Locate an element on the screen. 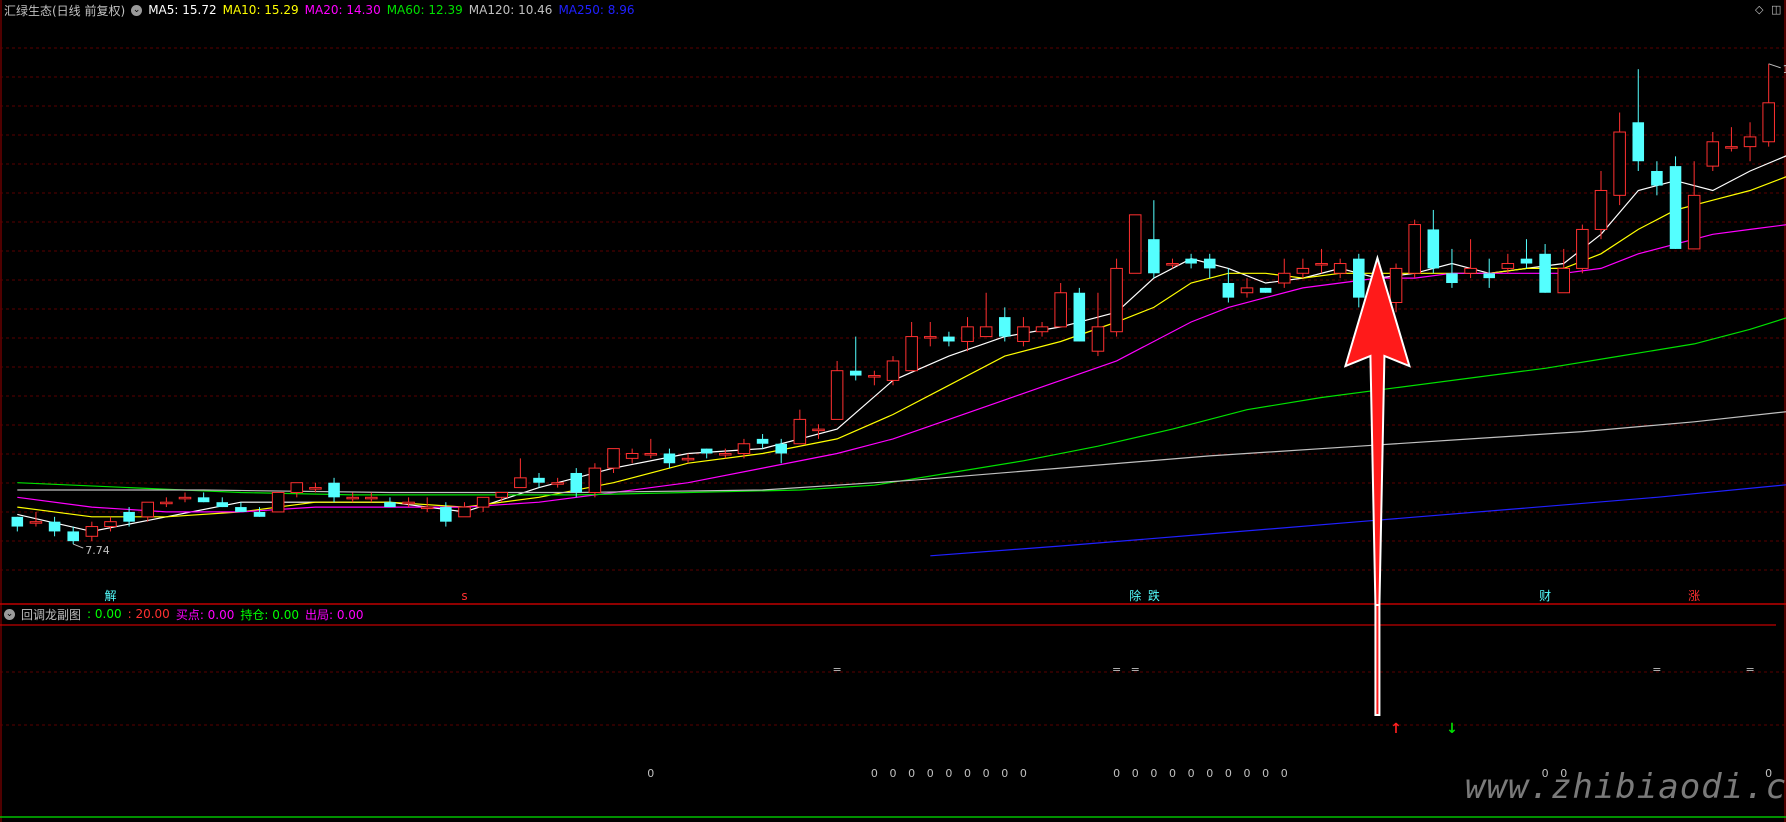 The width and height of the screenshot is (1786, 822). settings-dropdown-icon: ⌄ is located at coordinates (137, 10).